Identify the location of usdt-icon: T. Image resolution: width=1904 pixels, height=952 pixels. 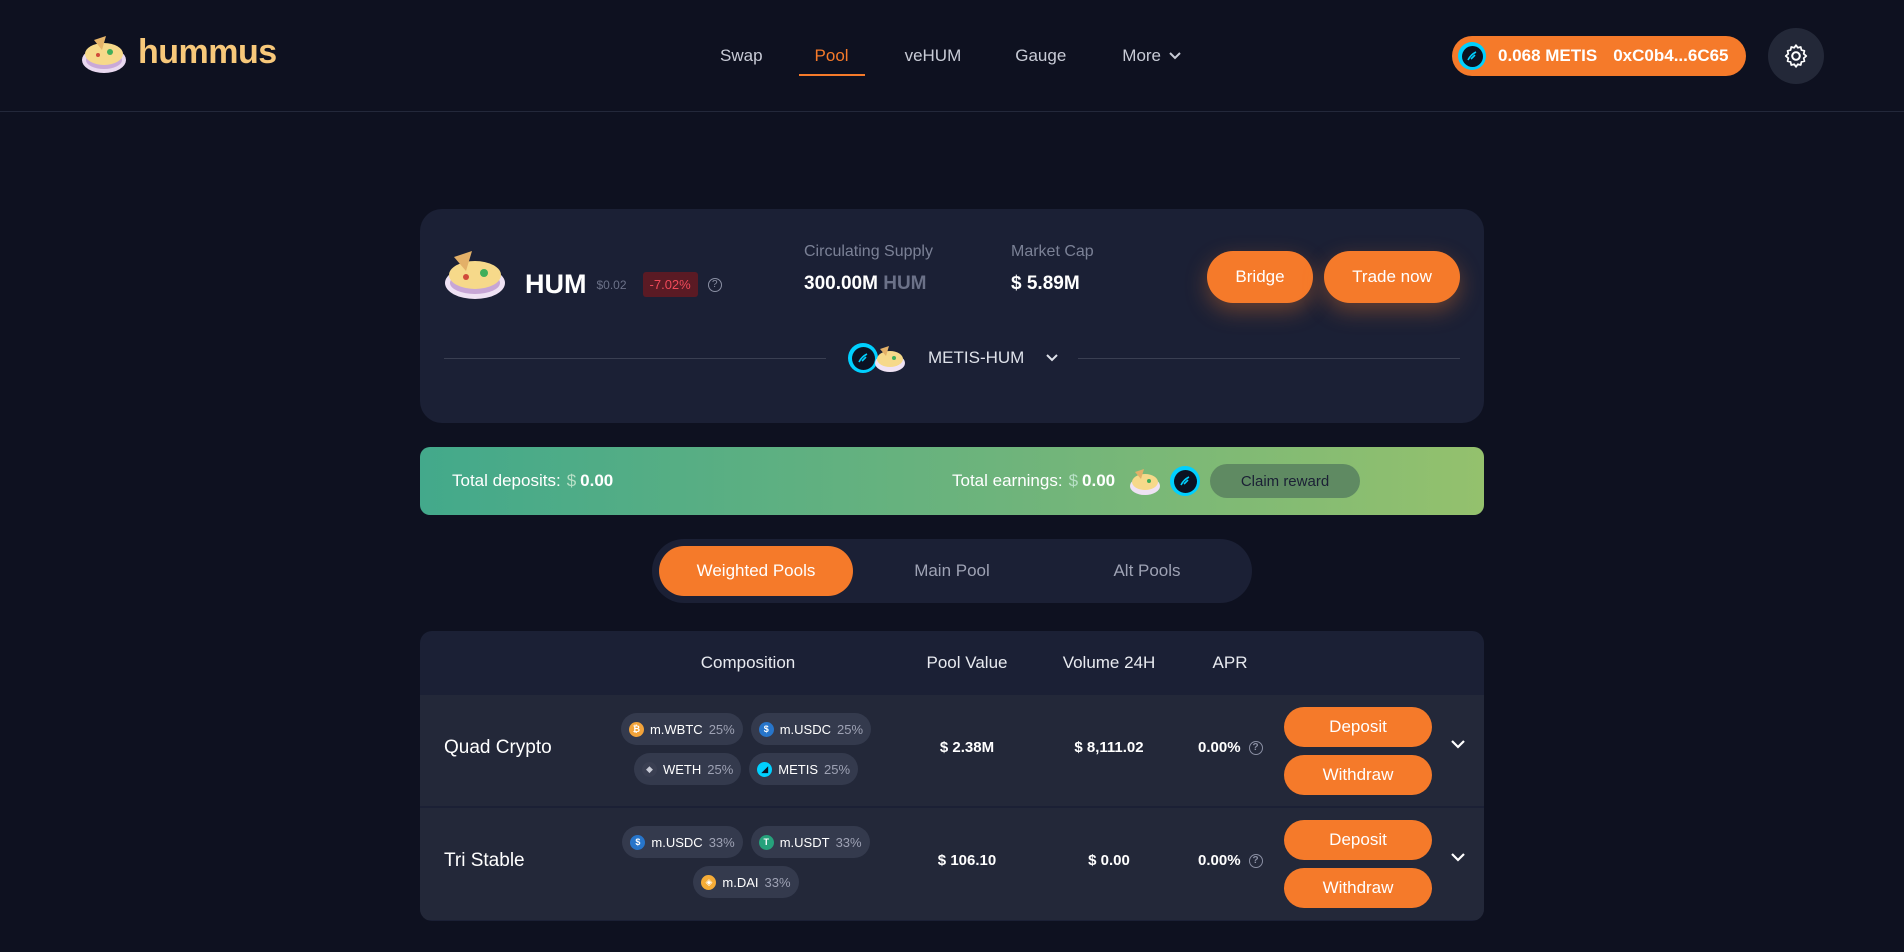
(766, 842).